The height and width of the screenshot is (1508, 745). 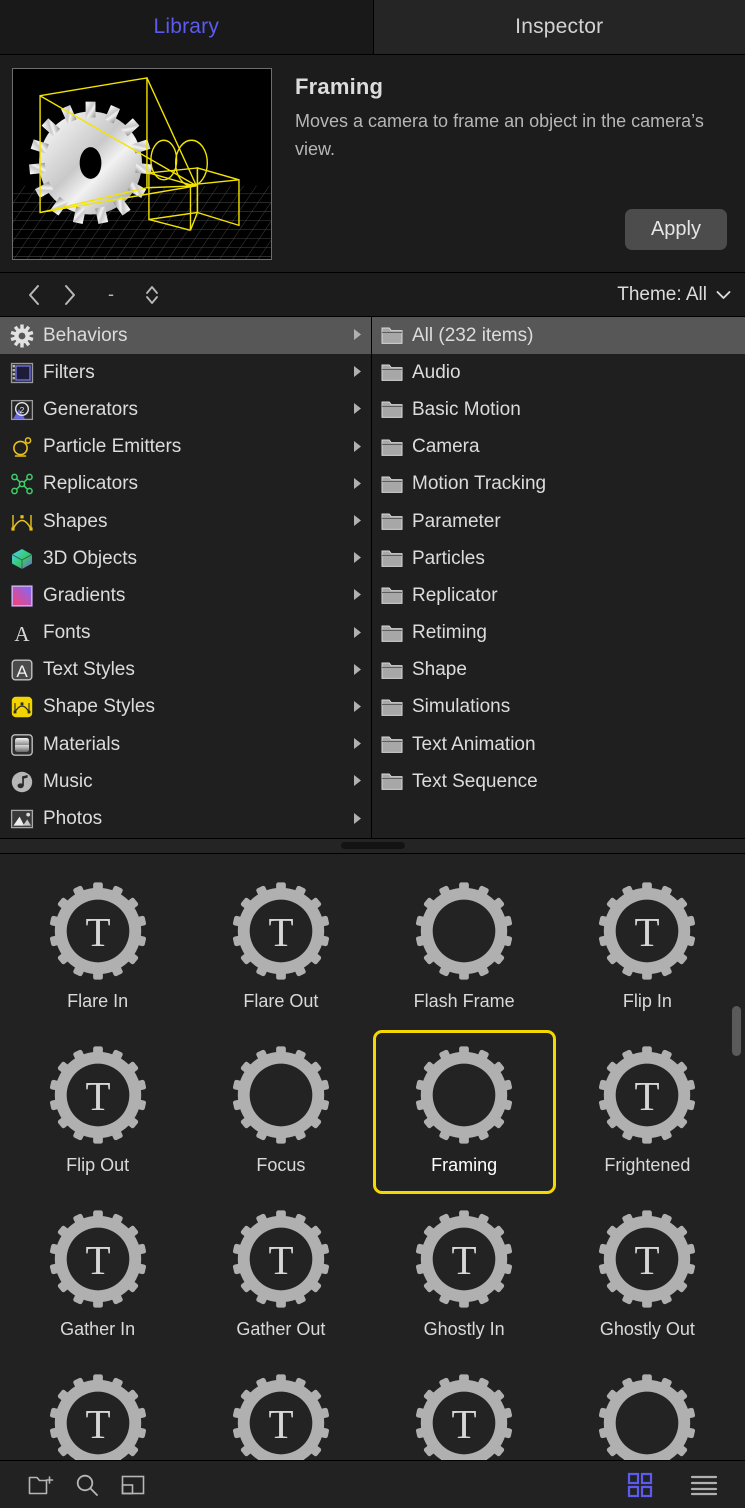 I want to click on folder-item-camera: Camera, so click(x=558, y=447).